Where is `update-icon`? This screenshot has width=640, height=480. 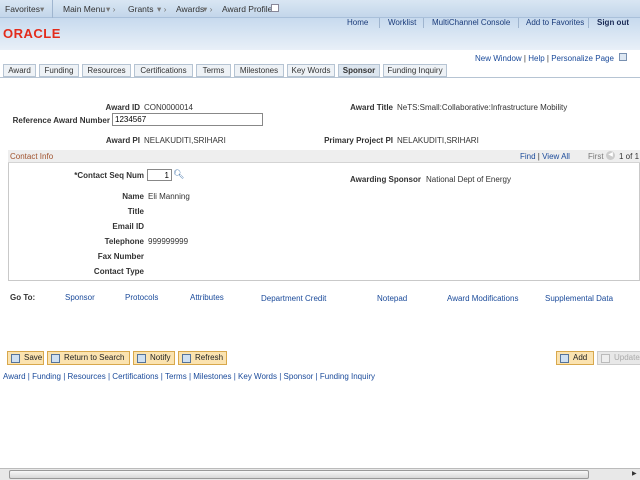
update-icon is located at coordinates (605, 358).